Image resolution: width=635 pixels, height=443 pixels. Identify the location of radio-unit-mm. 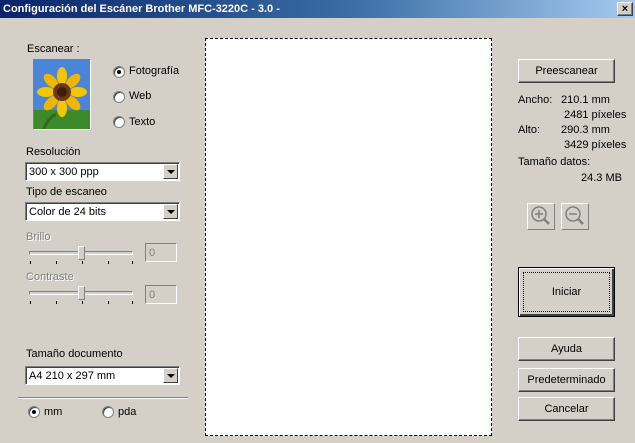
(34, 412).